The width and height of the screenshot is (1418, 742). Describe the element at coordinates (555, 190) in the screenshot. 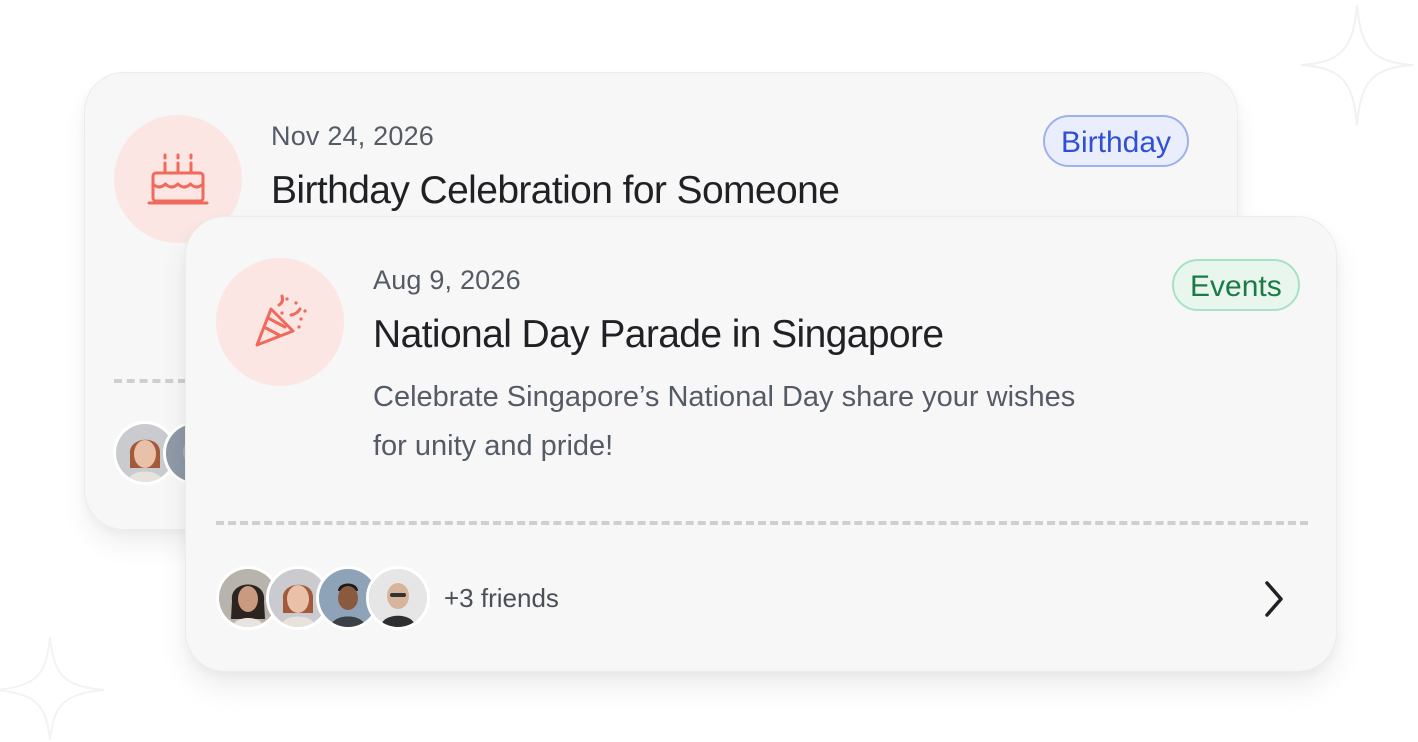

I see `event-title: Birthday Celebration for Someone` at that location.